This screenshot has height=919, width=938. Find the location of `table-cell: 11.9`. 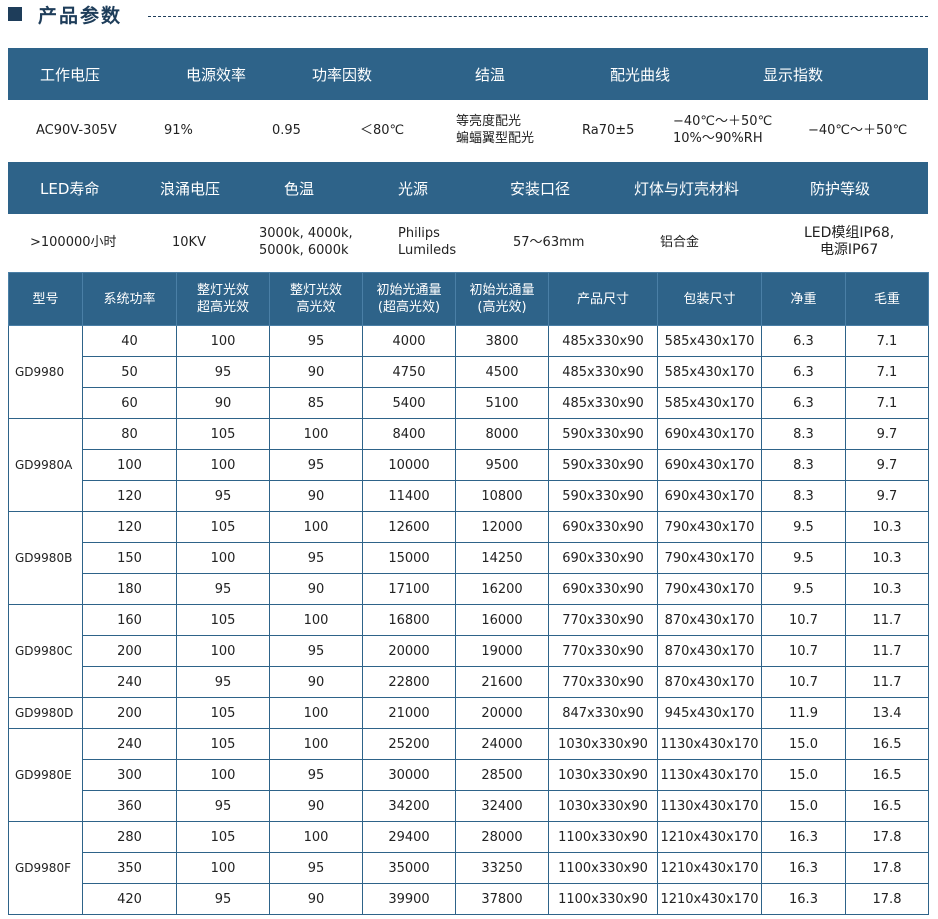

table-cell: 11.9 is located at coordinates (803, 713).